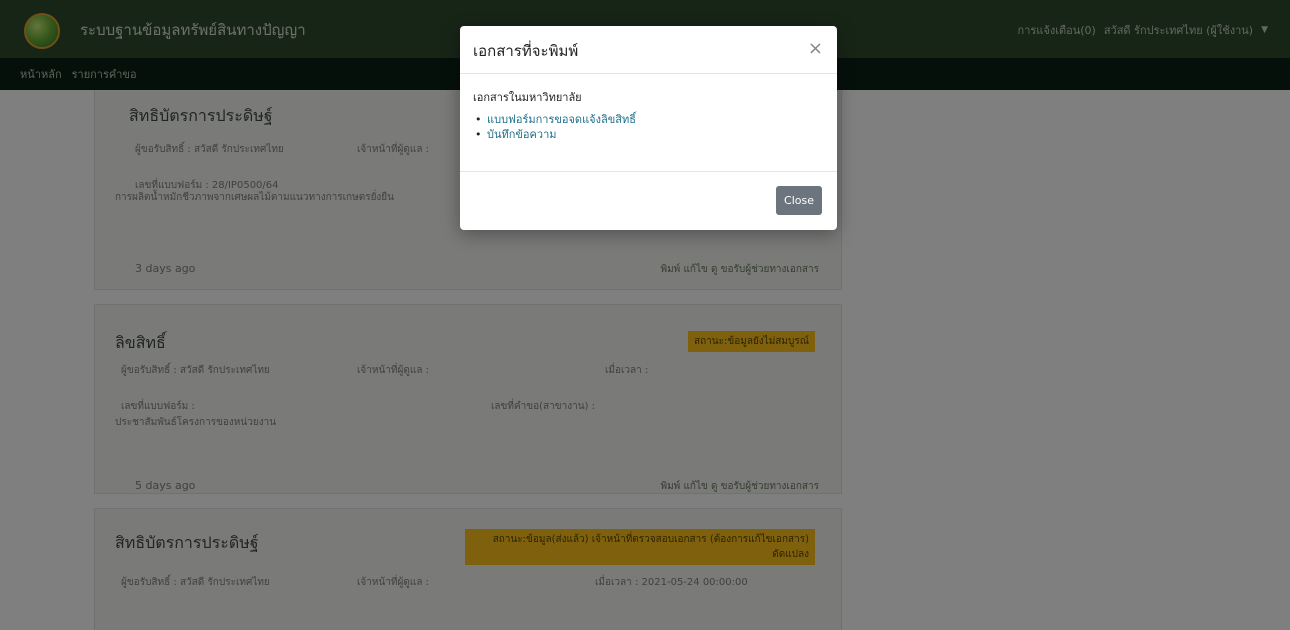 This screenshot has width=1290, height=630. What do you see at coordinates (648, 201) in the screenshot?
I see `modal-footer: Close` at bounding box center [648, 201].